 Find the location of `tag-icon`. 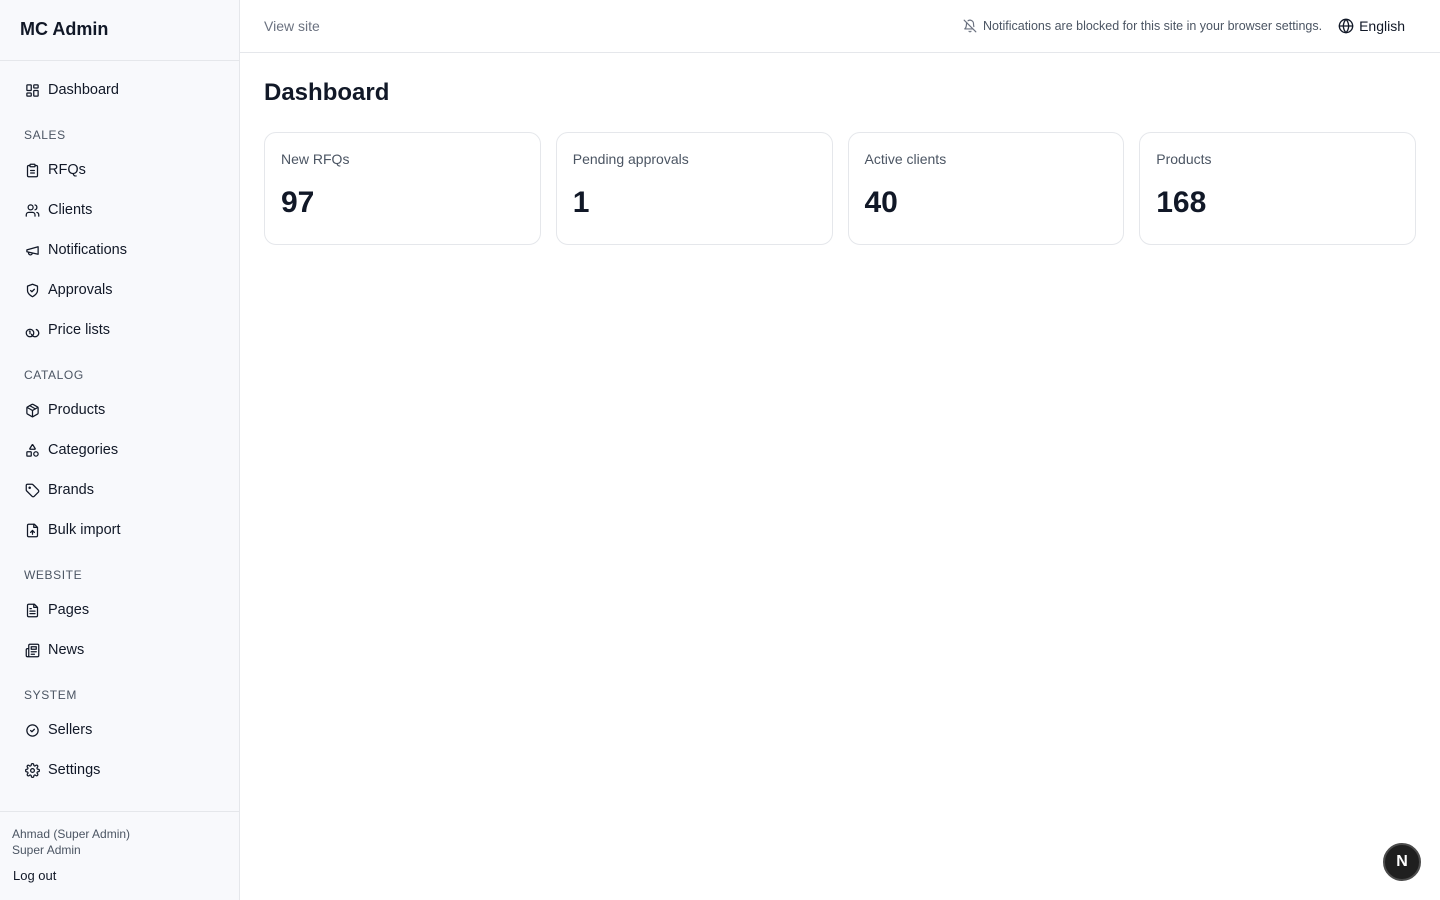

tag-icon is located at coordinates (32, 490).